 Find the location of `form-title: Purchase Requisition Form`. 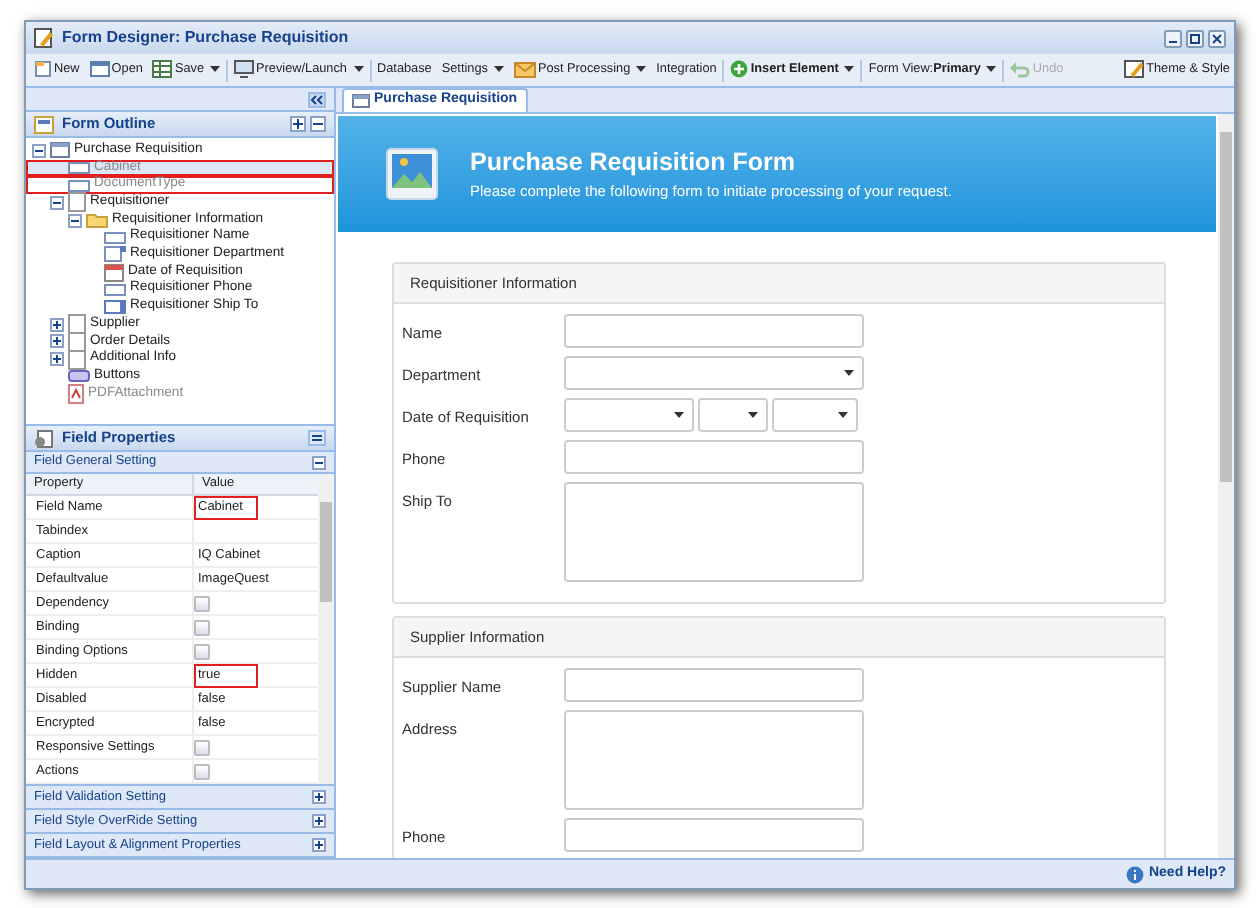

form-title: Purchase Requisition Form is located at coordinates (634, 164).